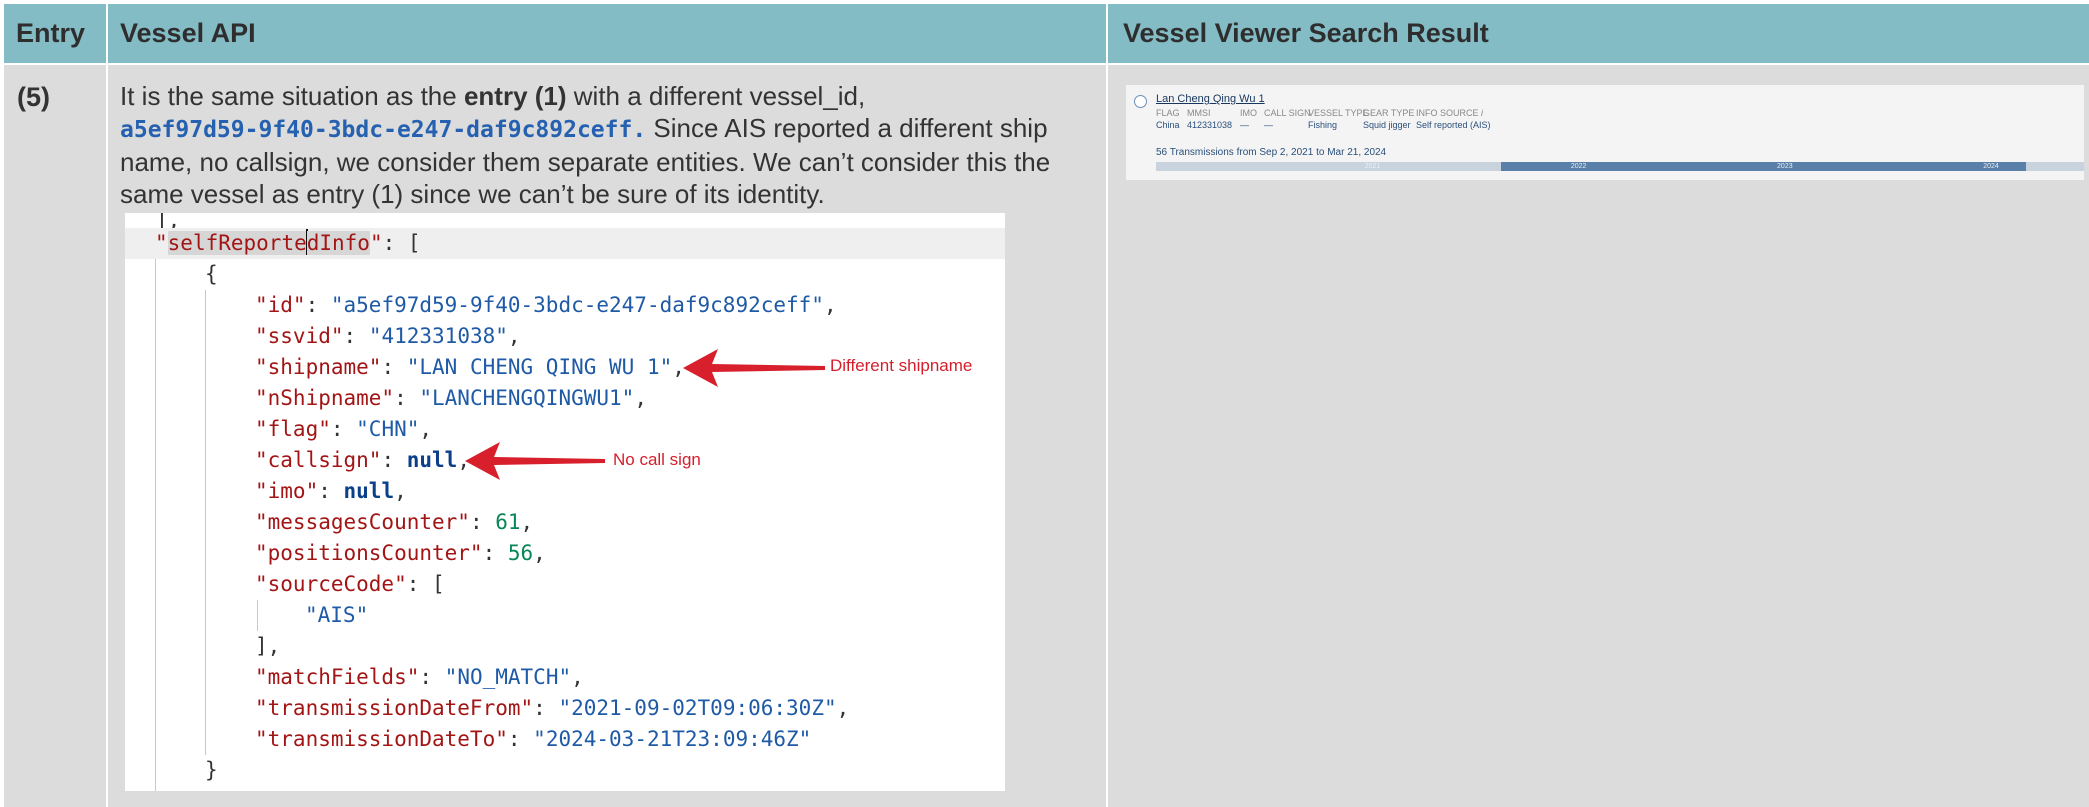 This screenshot has height=807, width=2089. I want to click on timeline-year-label: 2022, so click(1578, 166).